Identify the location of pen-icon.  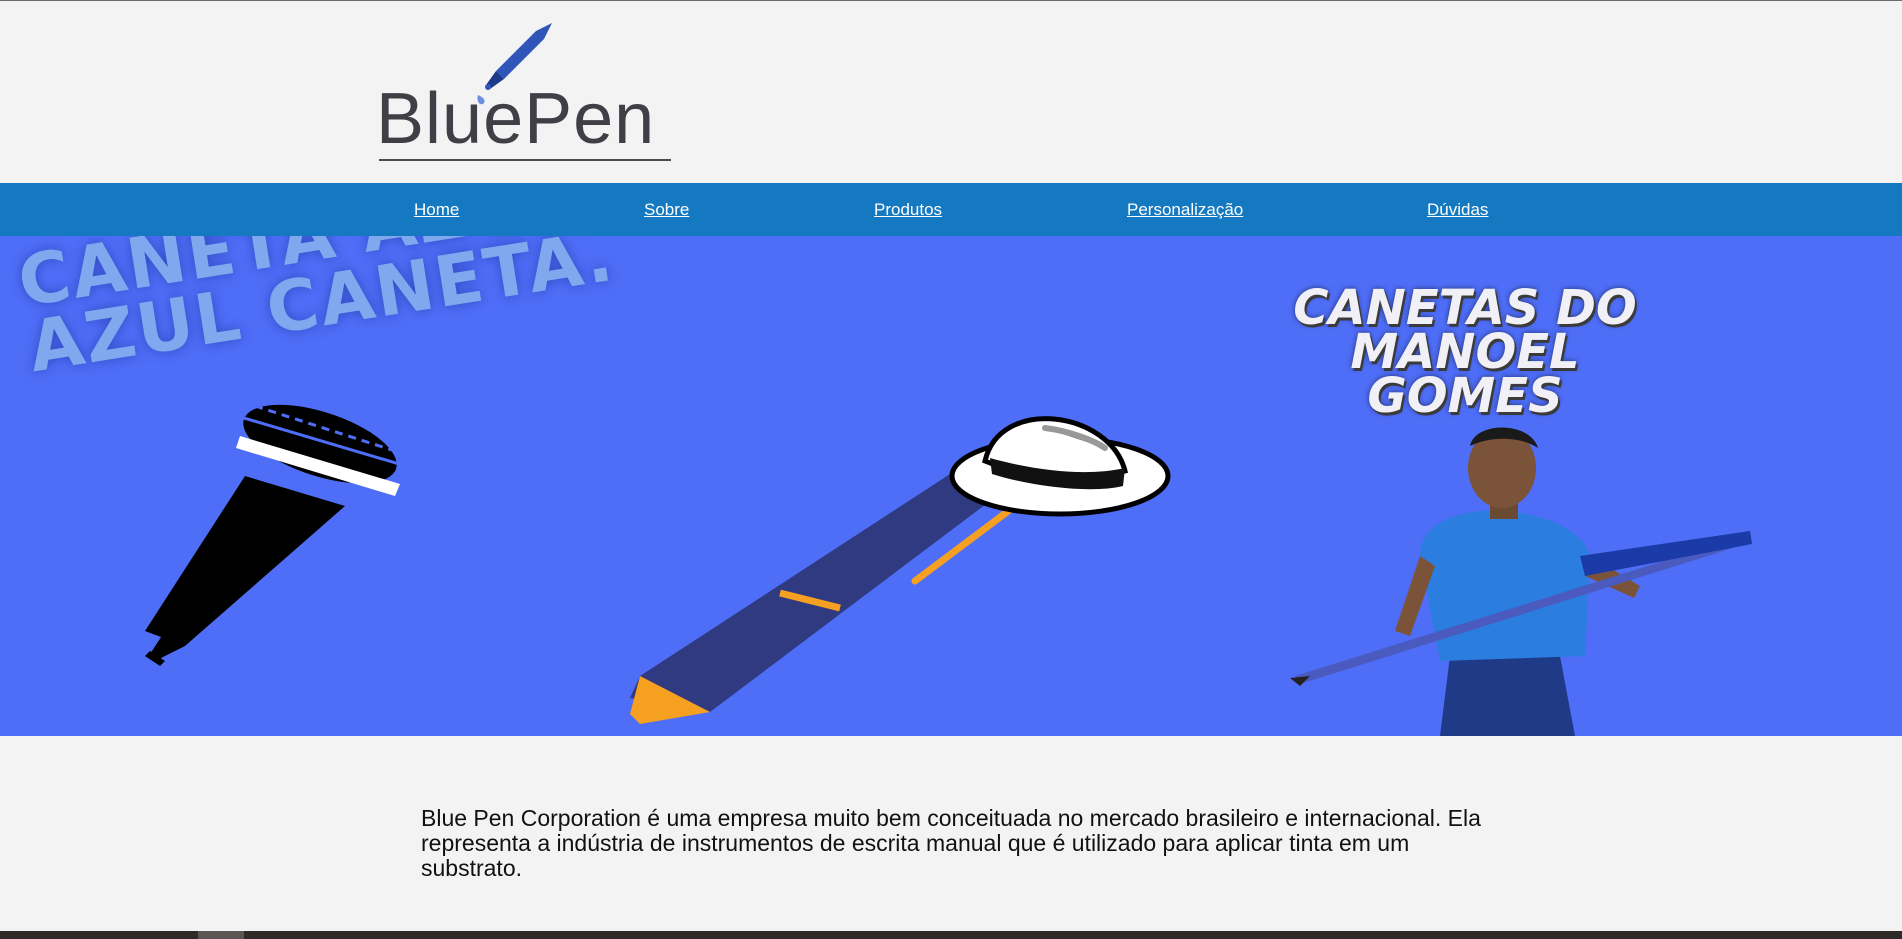
(824, 592).